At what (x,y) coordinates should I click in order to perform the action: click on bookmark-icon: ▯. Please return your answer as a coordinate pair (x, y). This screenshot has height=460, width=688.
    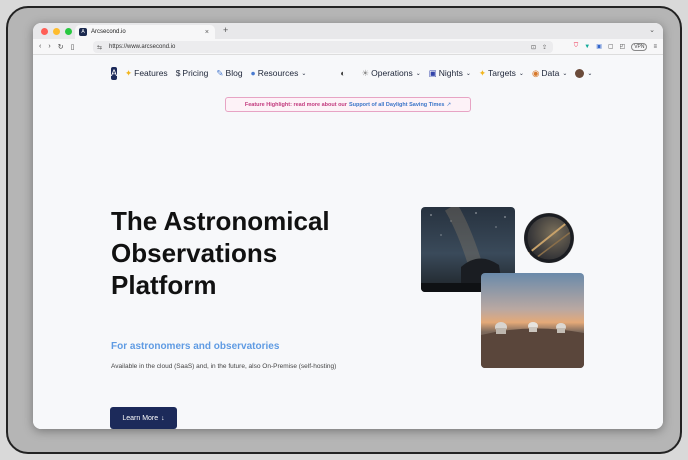
    Looking at the image, I should click on (73, 47).